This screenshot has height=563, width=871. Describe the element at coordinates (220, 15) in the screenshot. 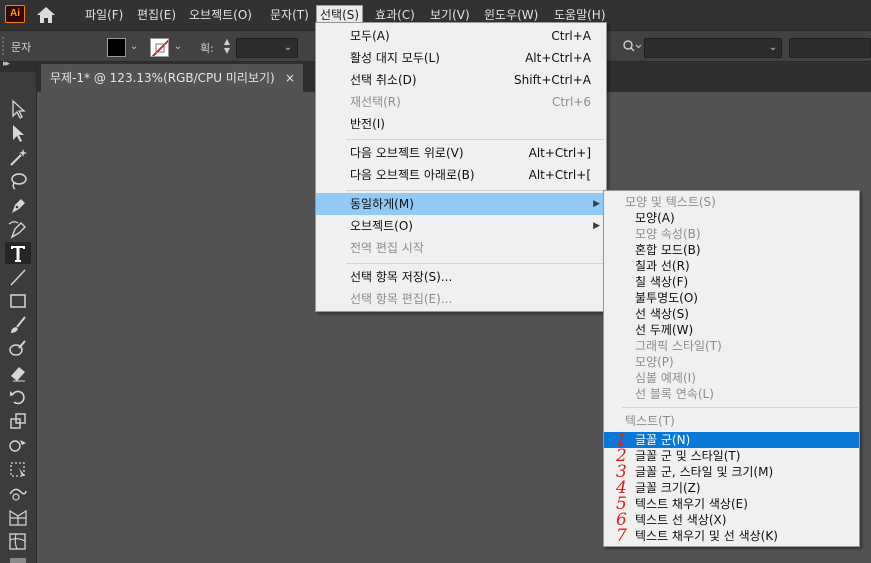

I see `menu-object: 오브젝트(O)` at that location.